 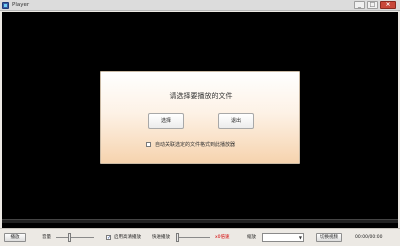 I want to click on maximize-button: □, so click(x=372, y=5).